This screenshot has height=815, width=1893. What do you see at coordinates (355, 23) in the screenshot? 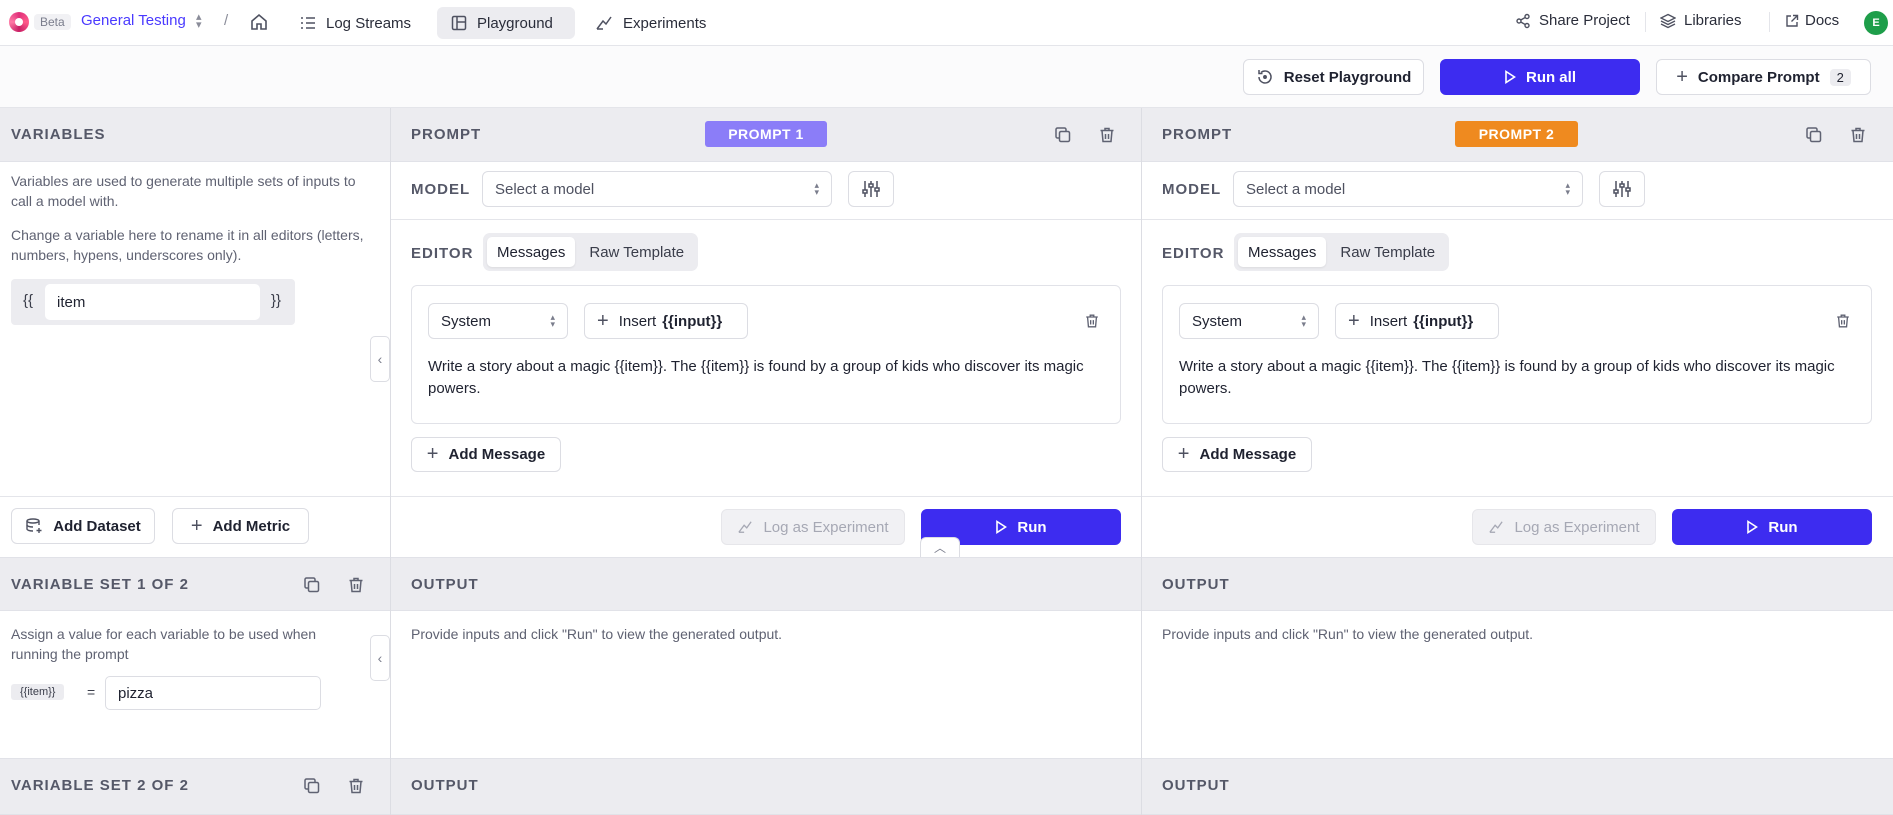
I see `nav-log-streams: Log Streams` at bounding box center [355, 23].